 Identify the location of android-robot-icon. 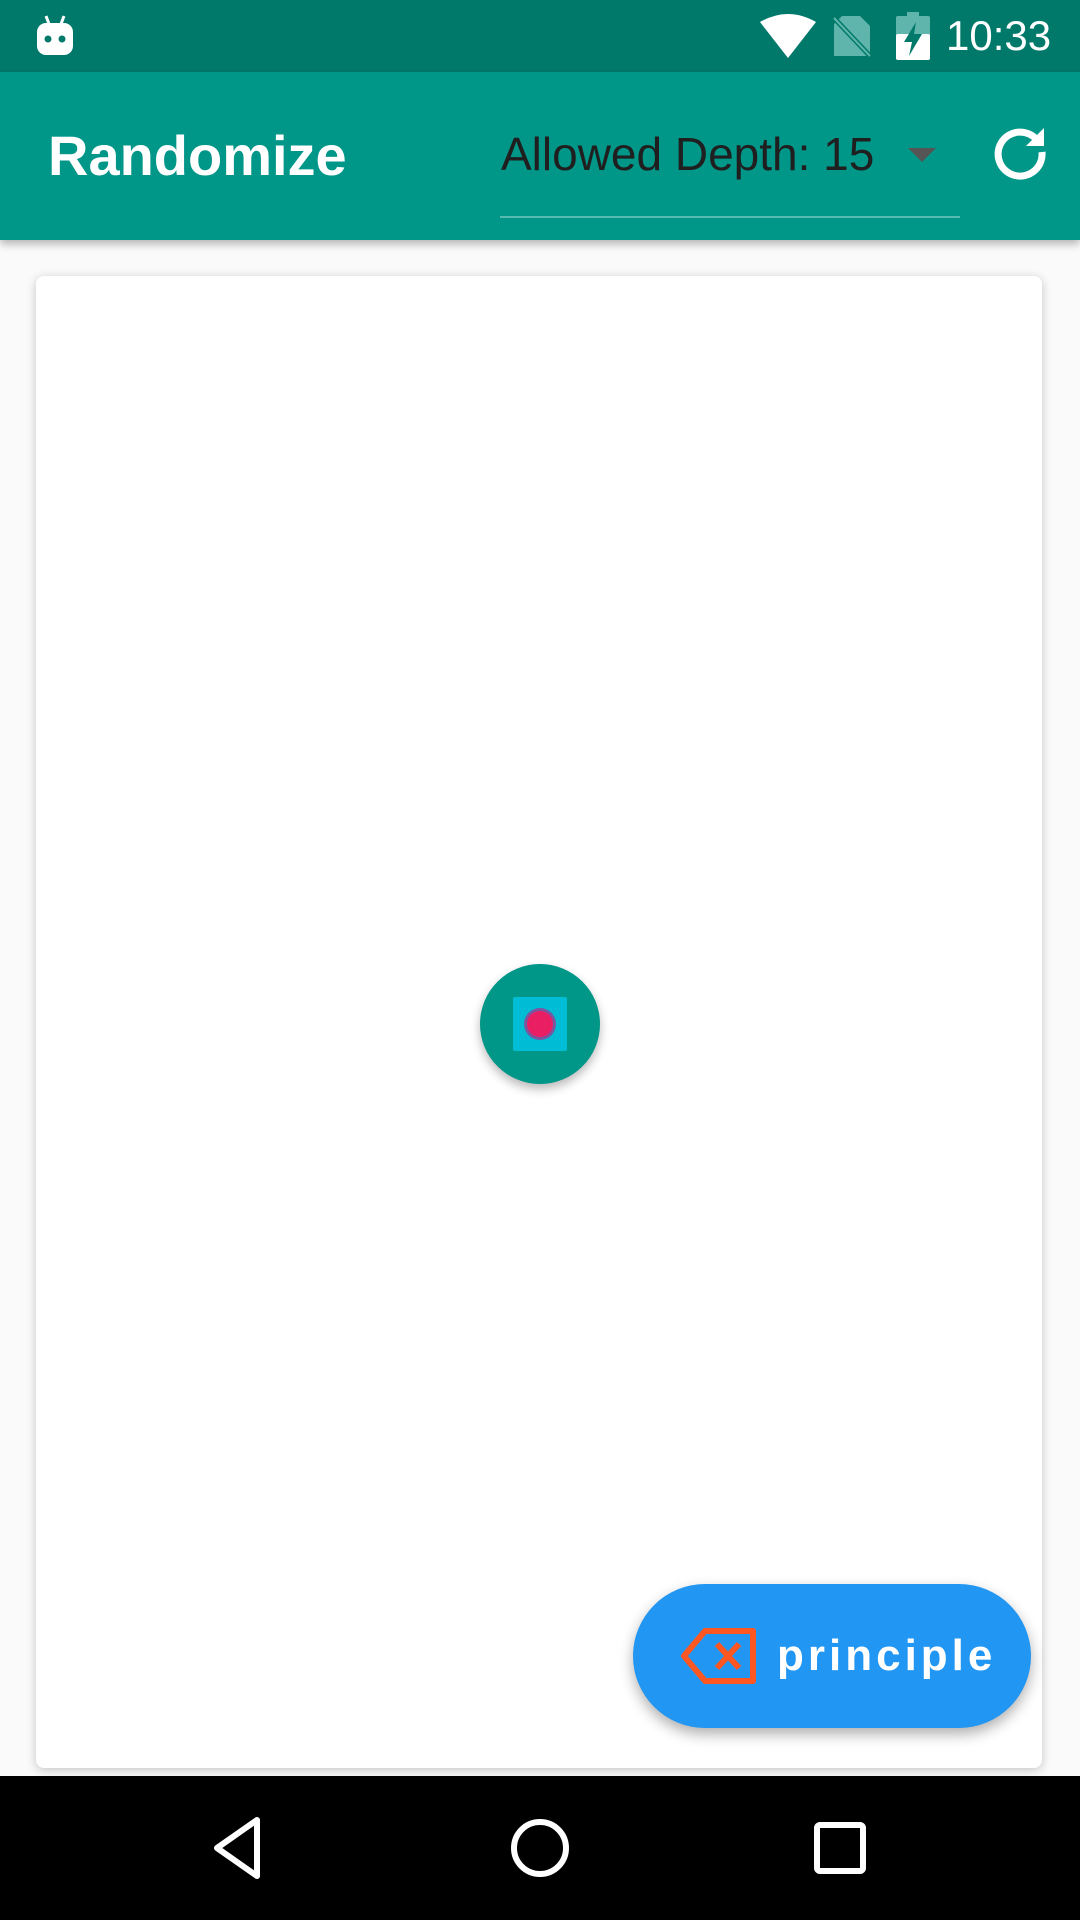
(55, 35).